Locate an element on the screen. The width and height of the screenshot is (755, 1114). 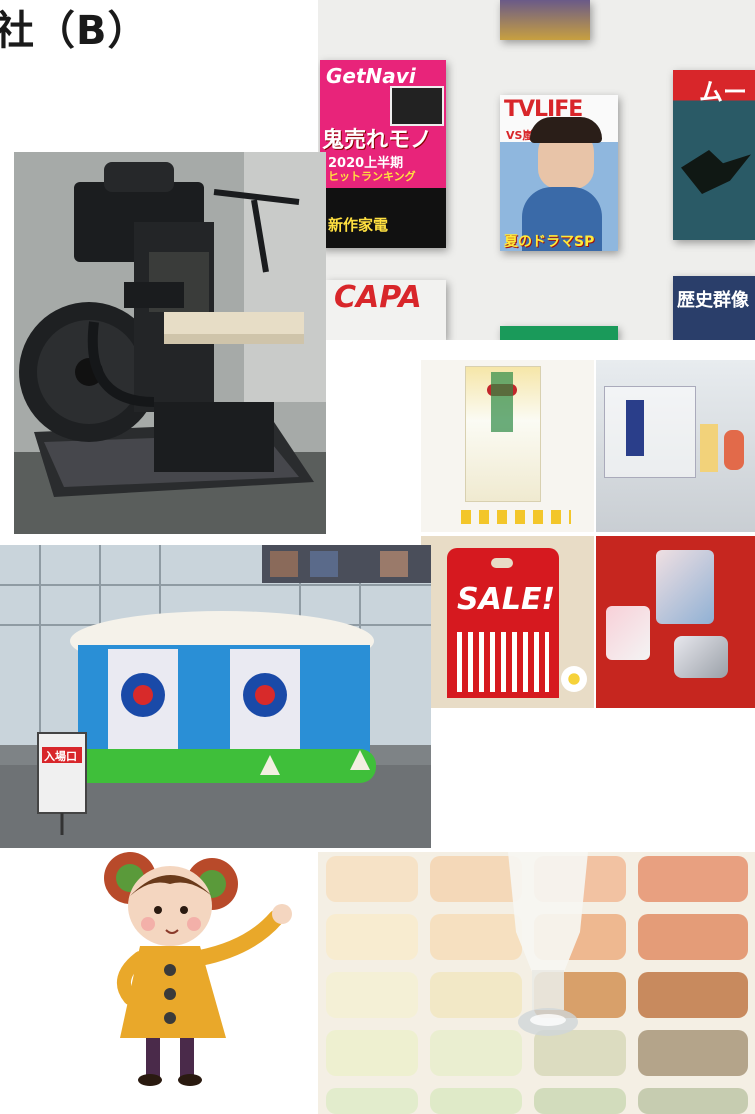
mu-title: ムー is located at coordinates (723, 92).